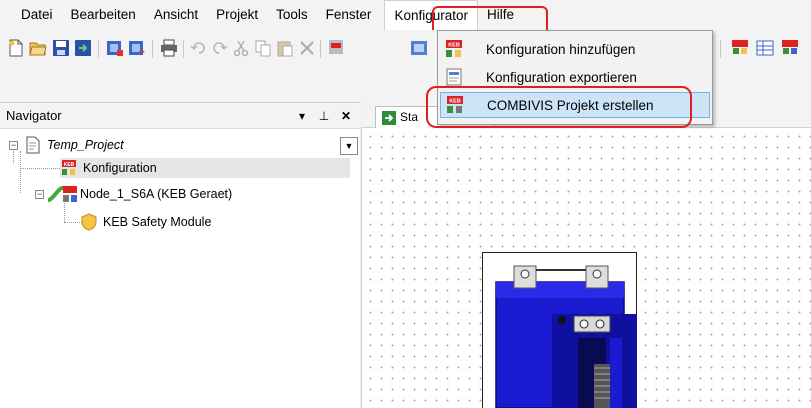 This screenshot has height=408, width=811. I want to click on open-folder-icon, so click(38, 48).